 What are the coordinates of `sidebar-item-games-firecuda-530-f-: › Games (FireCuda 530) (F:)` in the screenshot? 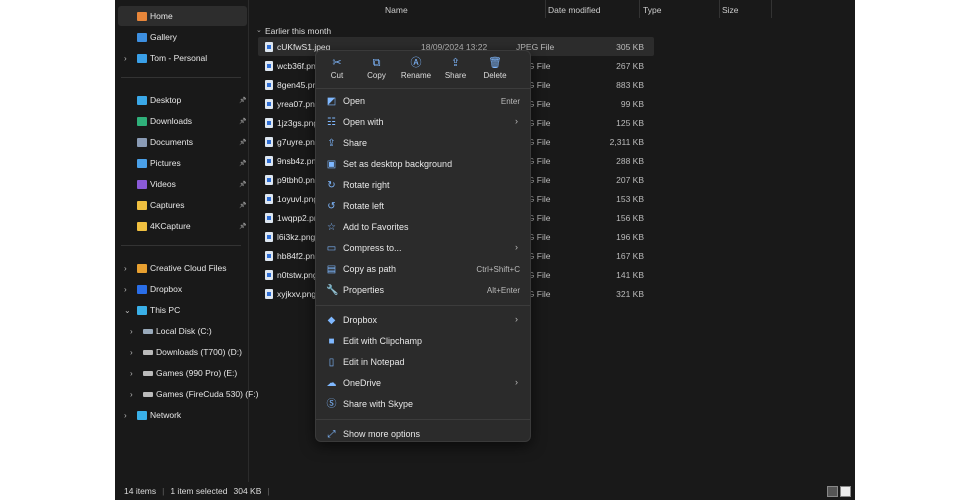 It's located at (187, 394).